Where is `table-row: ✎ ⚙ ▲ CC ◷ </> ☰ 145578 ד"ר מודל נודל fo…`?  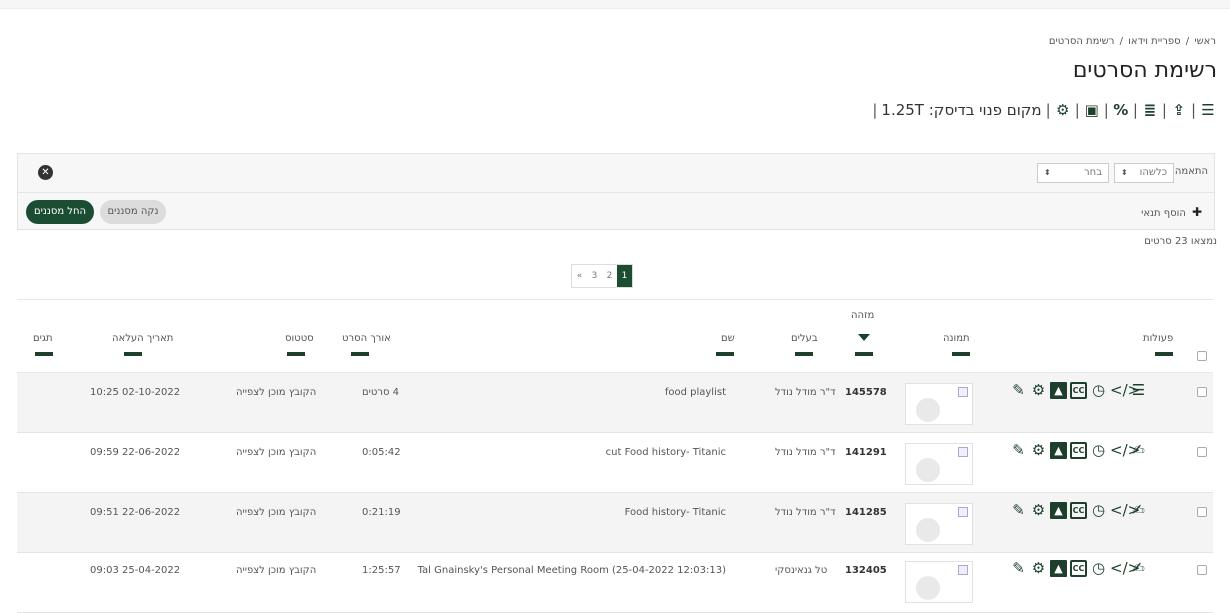 table-row: ✎ ⚙ ▲ CC ◷ </> ☰ 145578 ד"ר מודל נודל fo… is located at coordinates (615, 403).